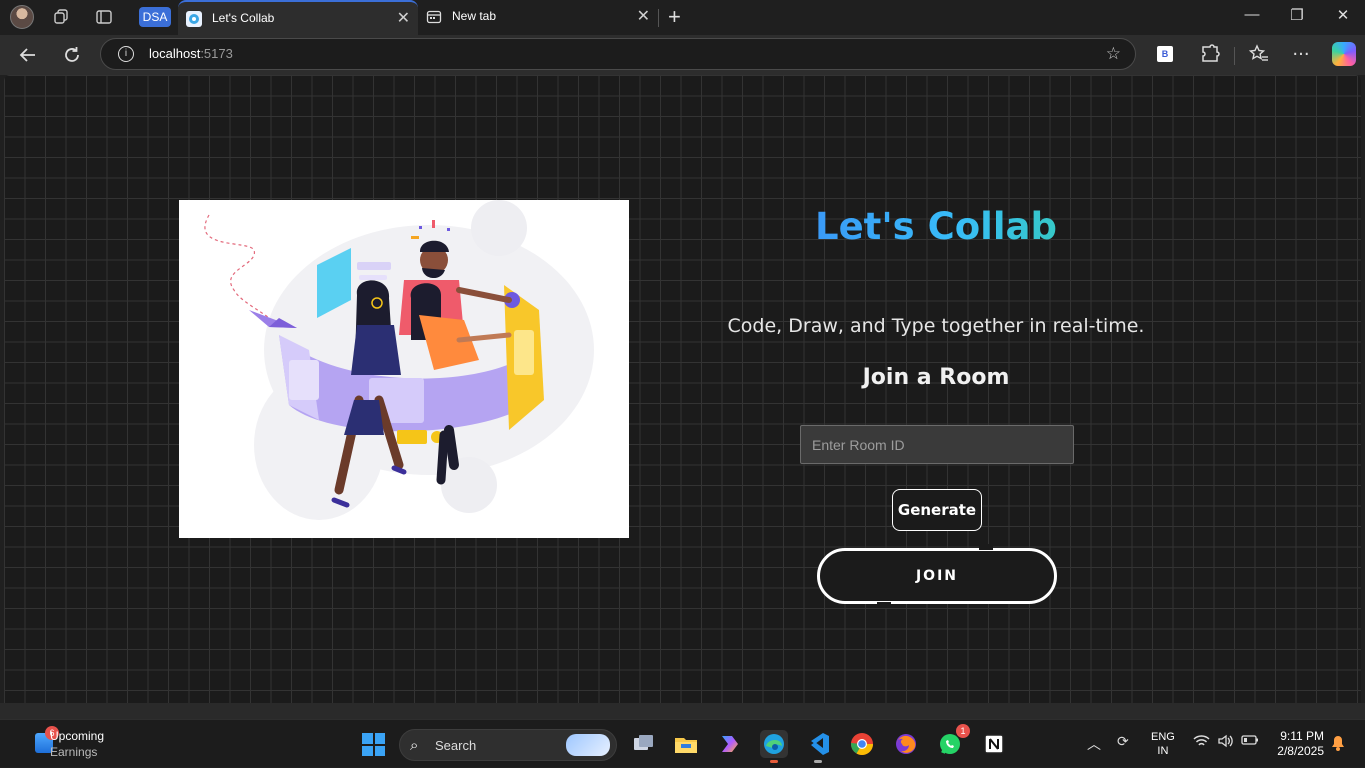  I want to click on running-app-indicator, so click(818, 761).